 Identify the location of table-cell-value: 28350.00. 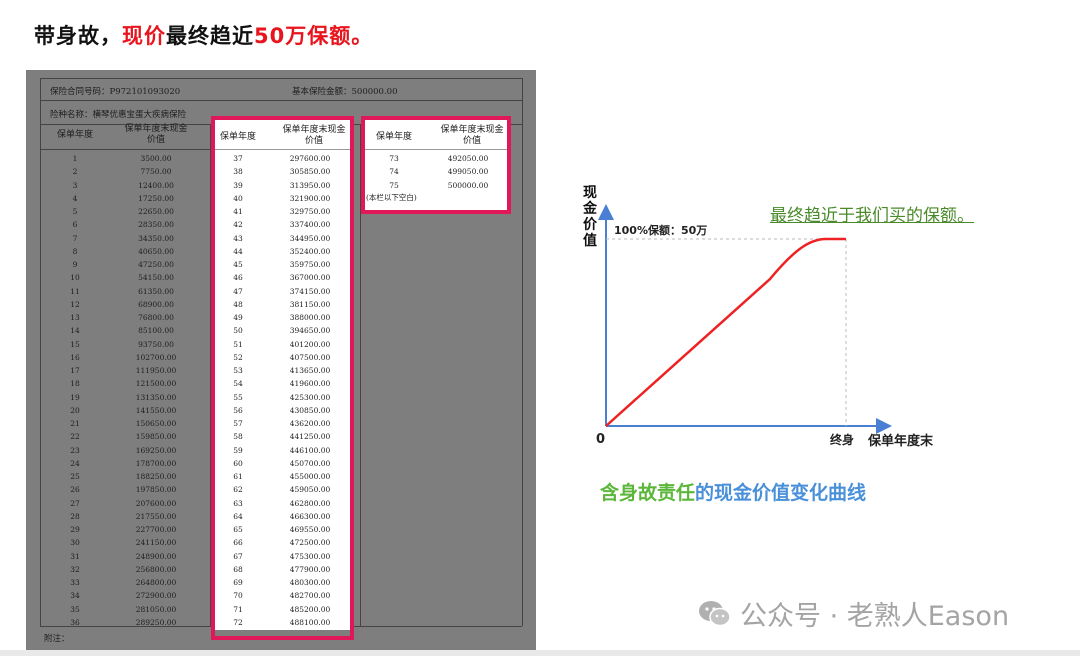
(156, 225).